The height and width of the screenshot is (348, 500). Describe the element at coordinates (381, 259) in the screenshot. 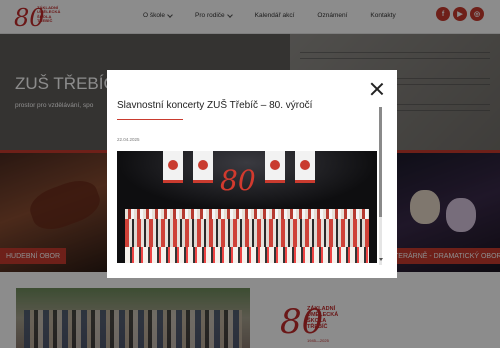

I see `scroll-down-arrow-icon` at that location.